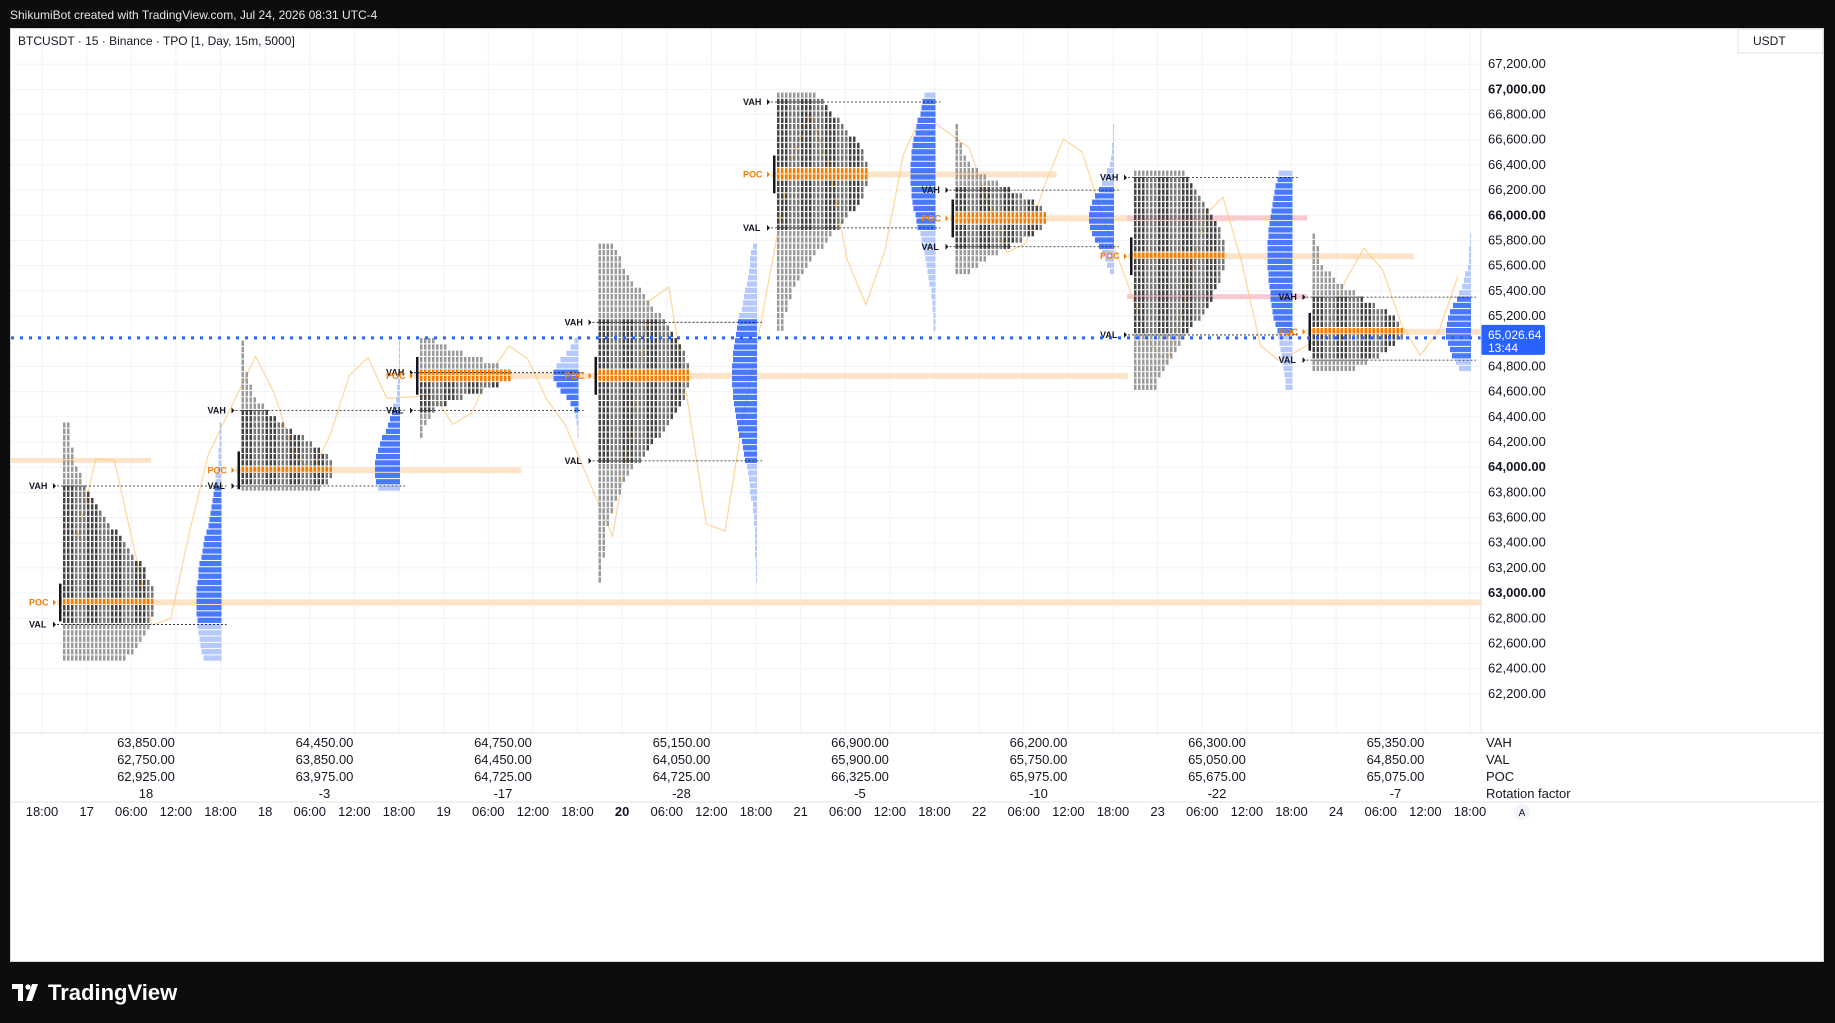 This screenshot has width=1835, height=1023. What do you see at coordinates (396, 376) in the screenshot?
I see `poc-marker-label: POC` at bounding box center [396, 376].